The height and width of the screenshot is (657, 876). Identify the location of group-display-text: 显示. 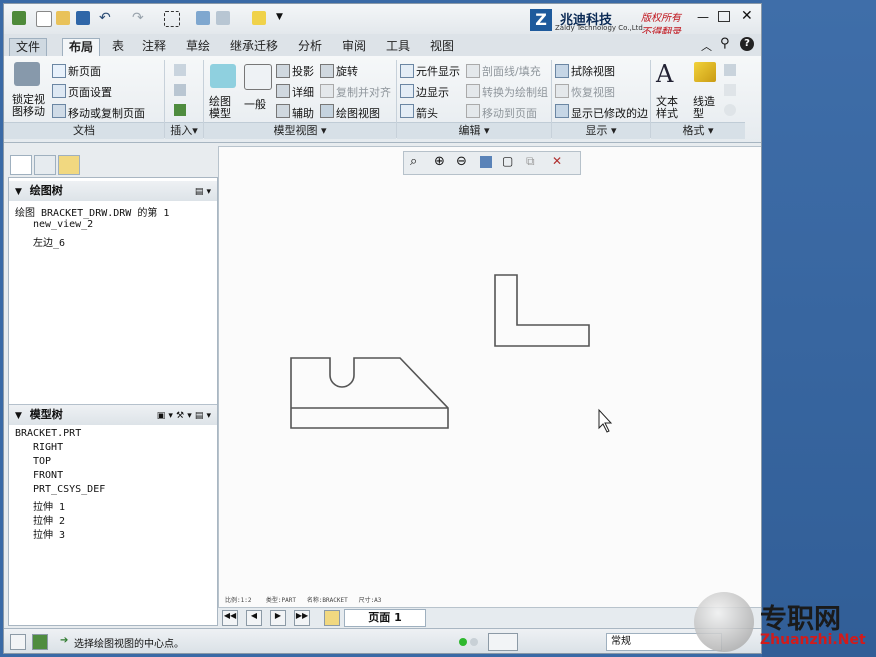
(596, 130).